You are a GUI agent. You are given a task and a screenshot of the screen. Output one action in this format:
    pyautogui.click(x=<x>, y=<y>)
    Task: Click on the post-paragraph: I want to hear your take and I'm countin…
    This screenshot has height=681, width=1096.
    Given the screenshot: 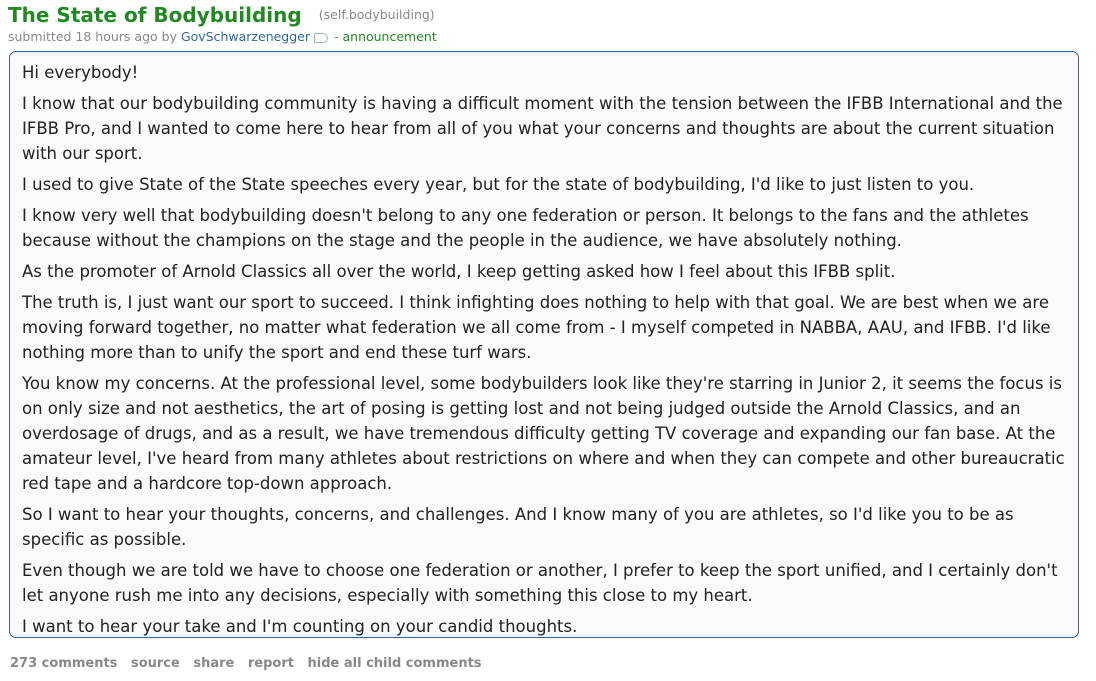 What is the action you would take?
    pyautogui.click(x=300, y=626)
    